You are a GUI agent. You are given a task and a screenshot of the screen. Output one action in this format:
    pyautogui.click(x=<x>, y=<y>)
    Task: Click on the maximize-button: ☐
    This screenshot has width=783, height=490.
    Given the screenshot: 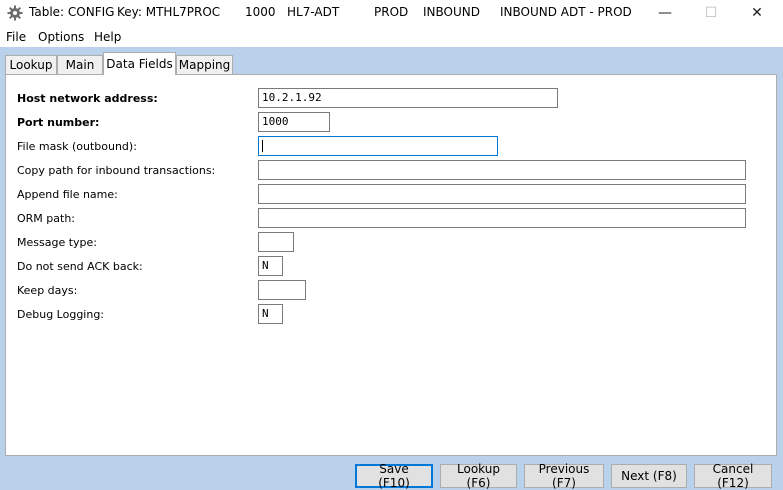 What is the action you would take?
    pyautogui.click(x=711, y=13)
    